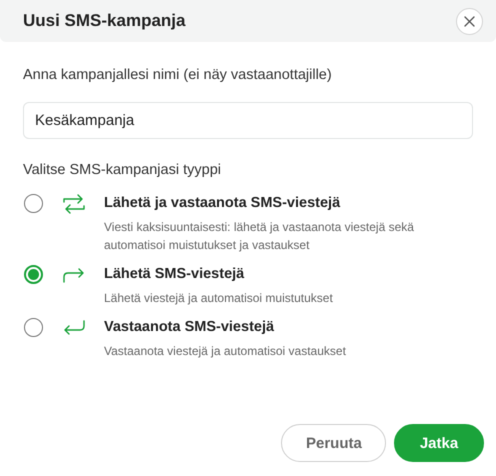  What do you see at coordinates (248, 120) in the screenshot?
I see `name-input-field: Kesäkampanja` at bounding box center [248, 120].